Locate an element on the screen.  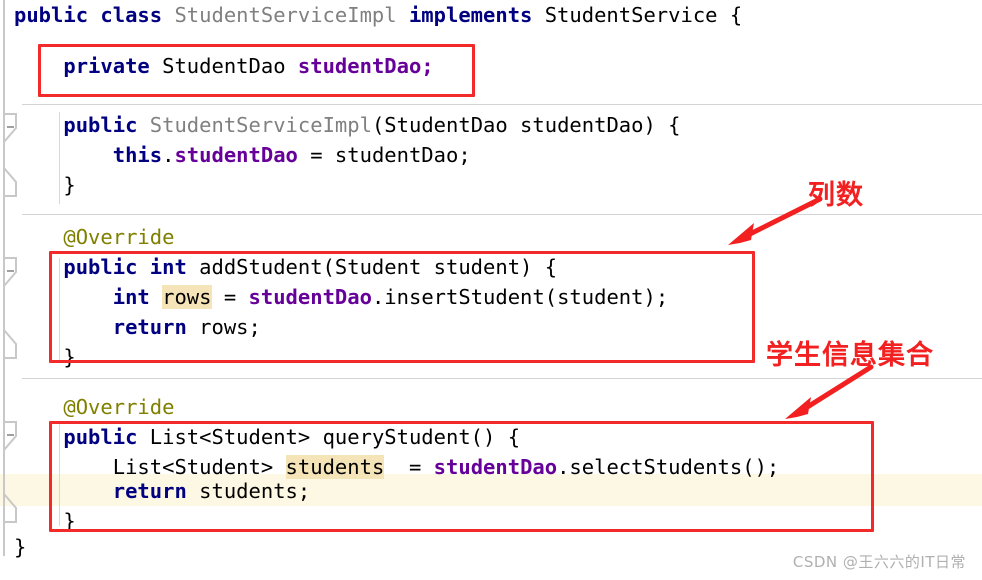
annotation-box-field is located at coordinates (256, 70).